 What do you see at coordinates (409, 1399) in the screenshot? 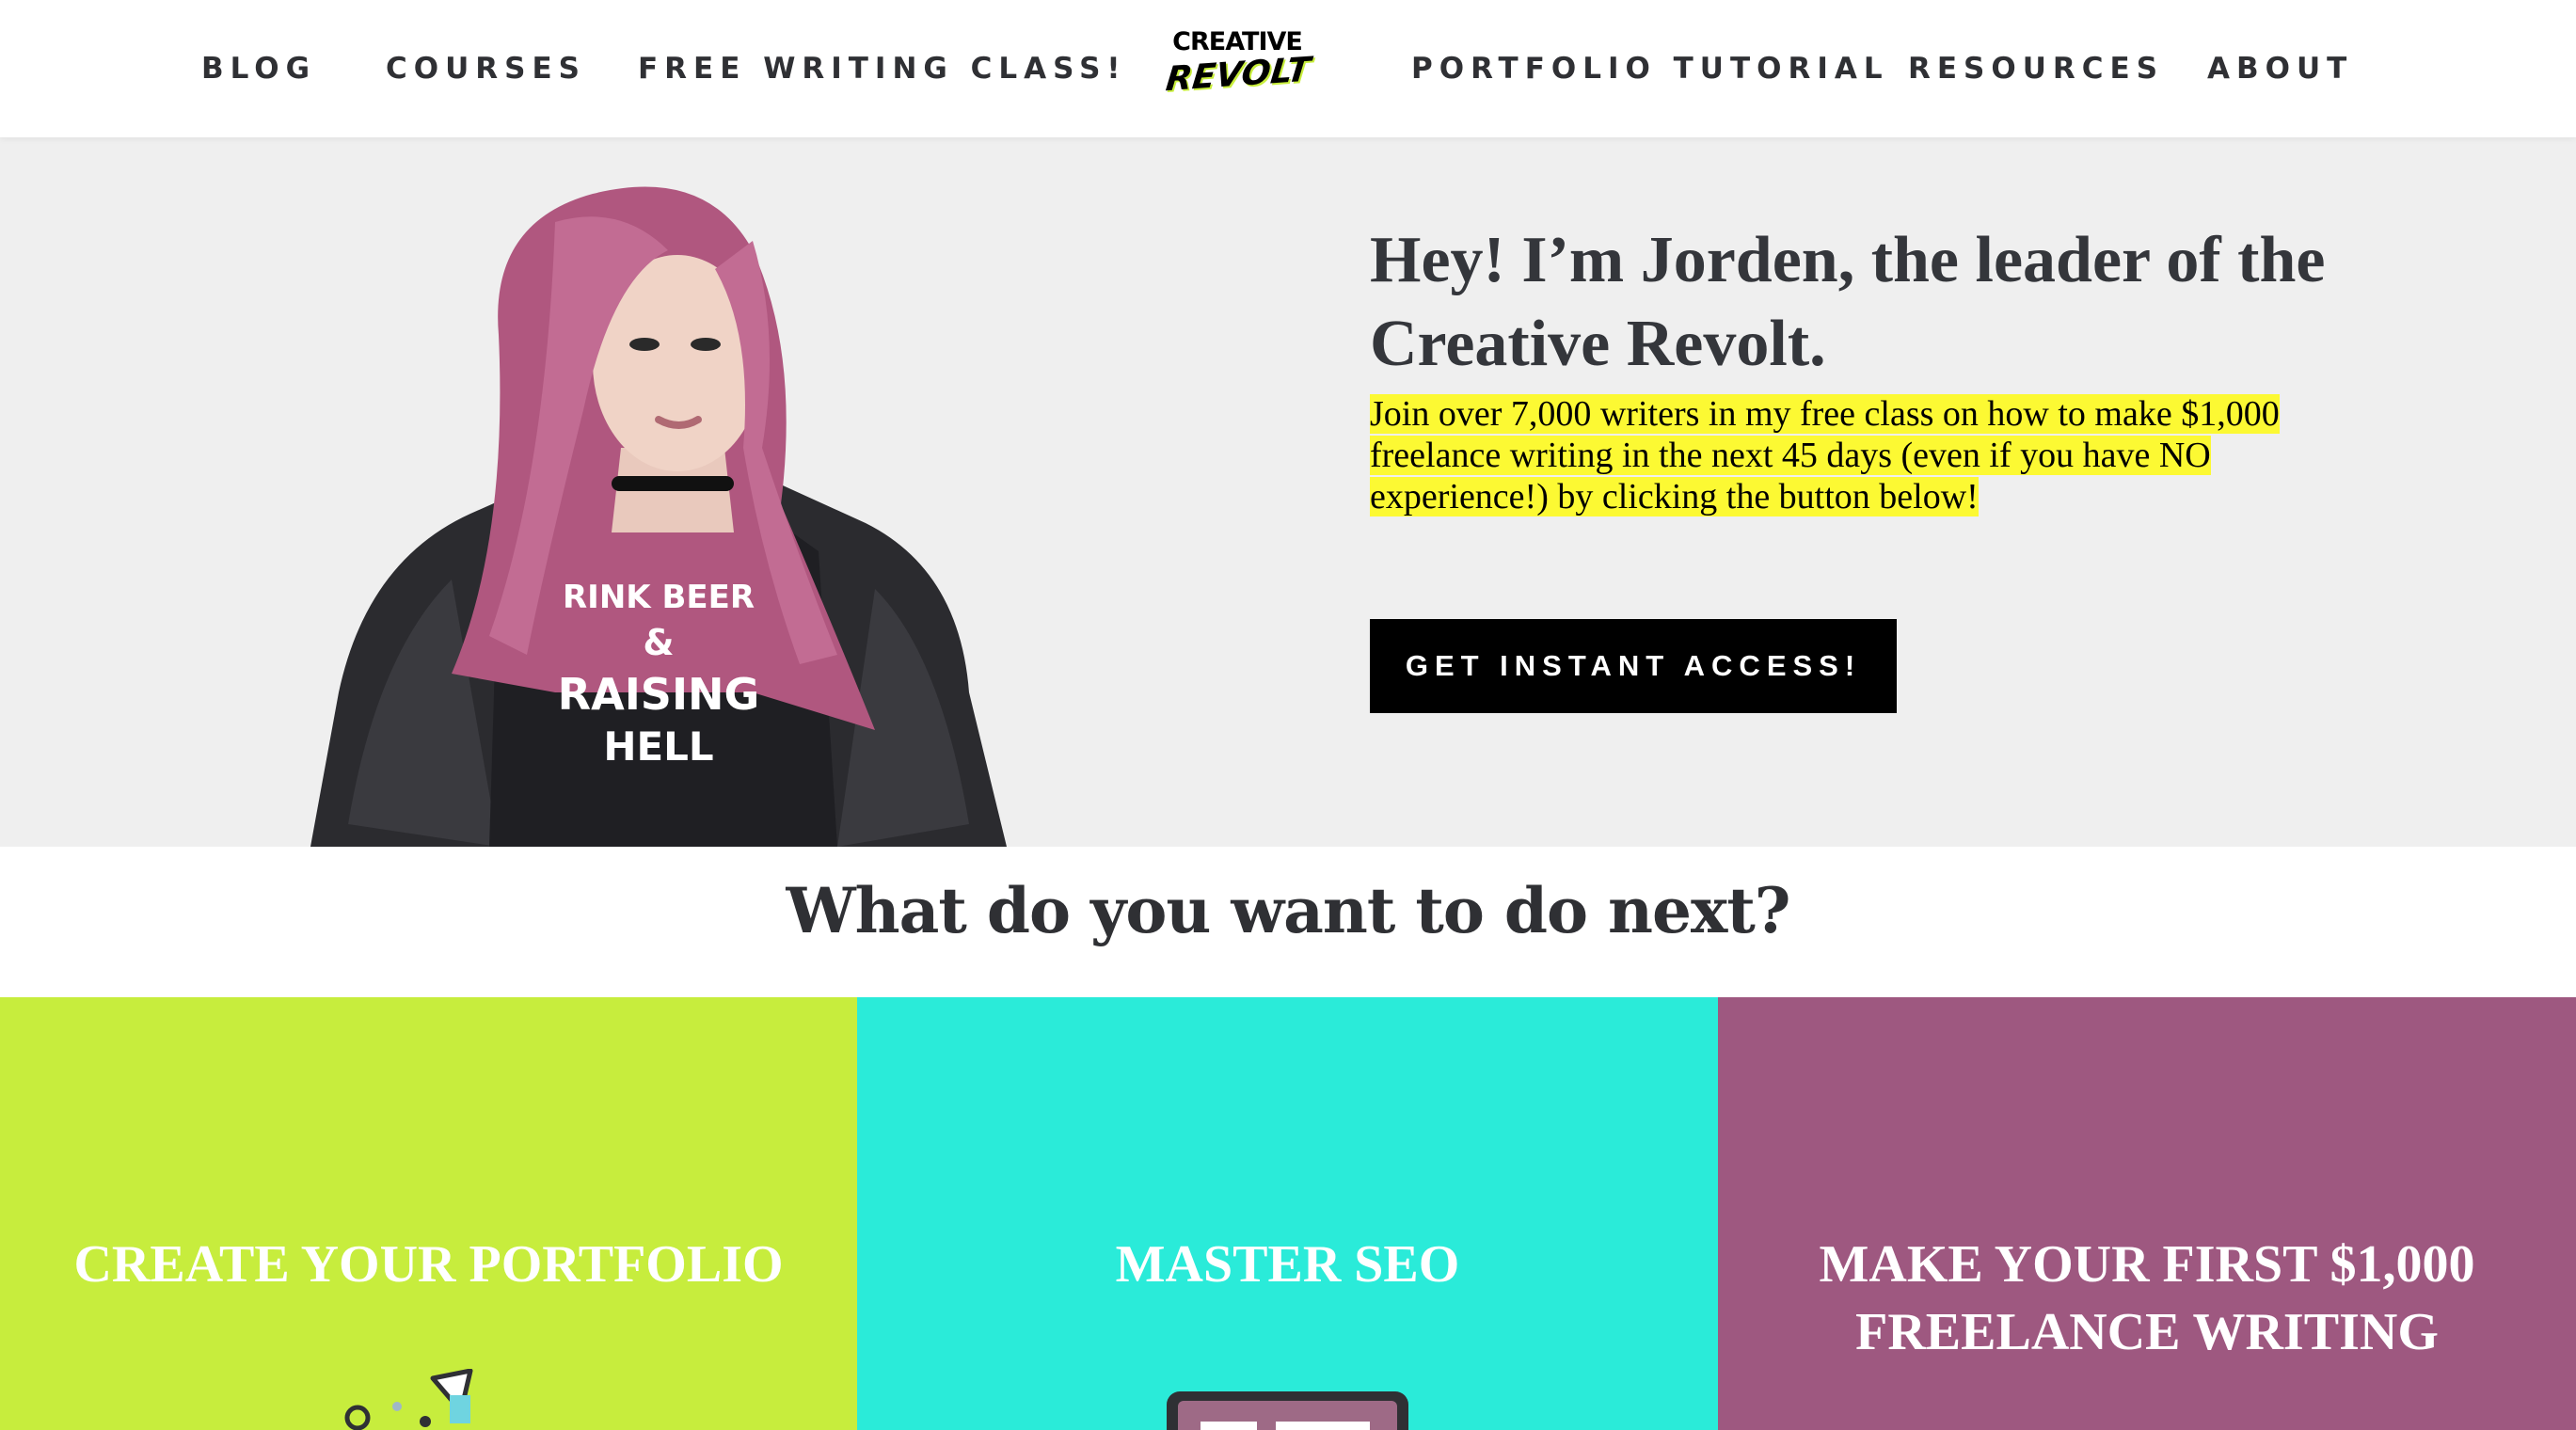
I see `portfolio-doodle-icon` at bounding box center [409, 1399].